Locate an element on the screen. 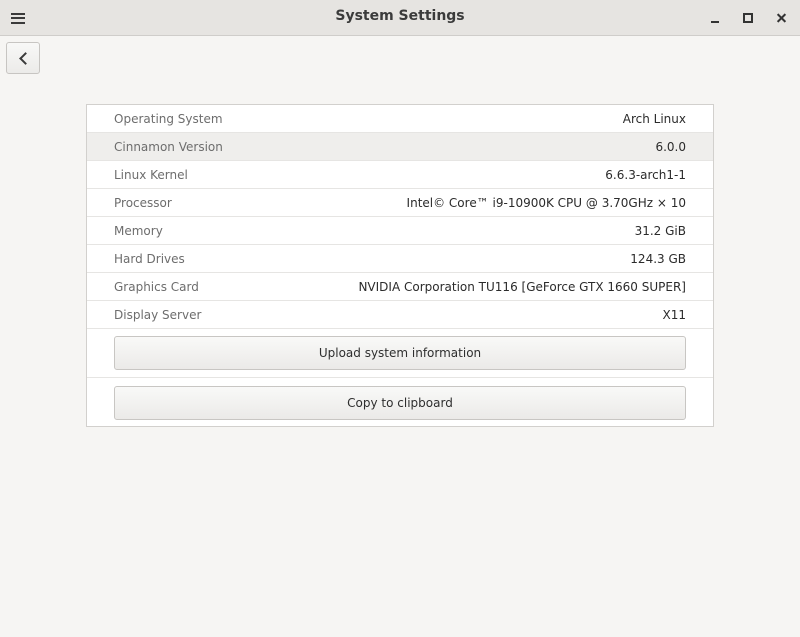 This screenshot has height=637, width=800. info-label: Operating System is located at coordinates (168, 118).